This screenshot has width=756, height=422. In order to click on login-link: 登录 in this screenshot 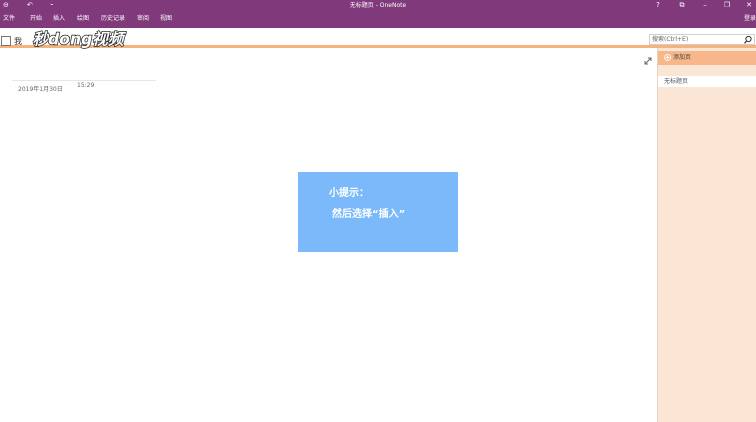, I will do `click(750, 19)`.